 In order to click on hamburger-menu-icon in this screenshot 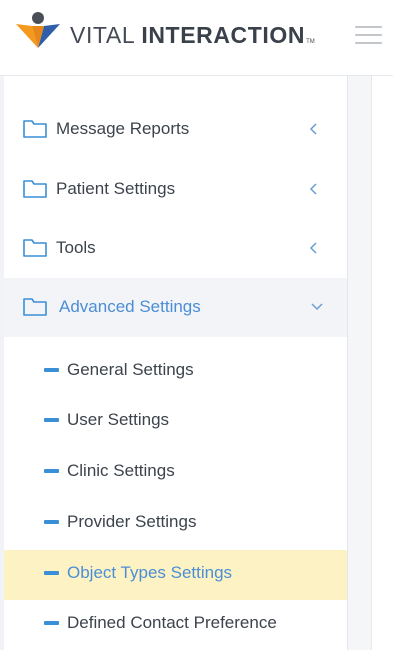, I will do `click(368, 35)`.